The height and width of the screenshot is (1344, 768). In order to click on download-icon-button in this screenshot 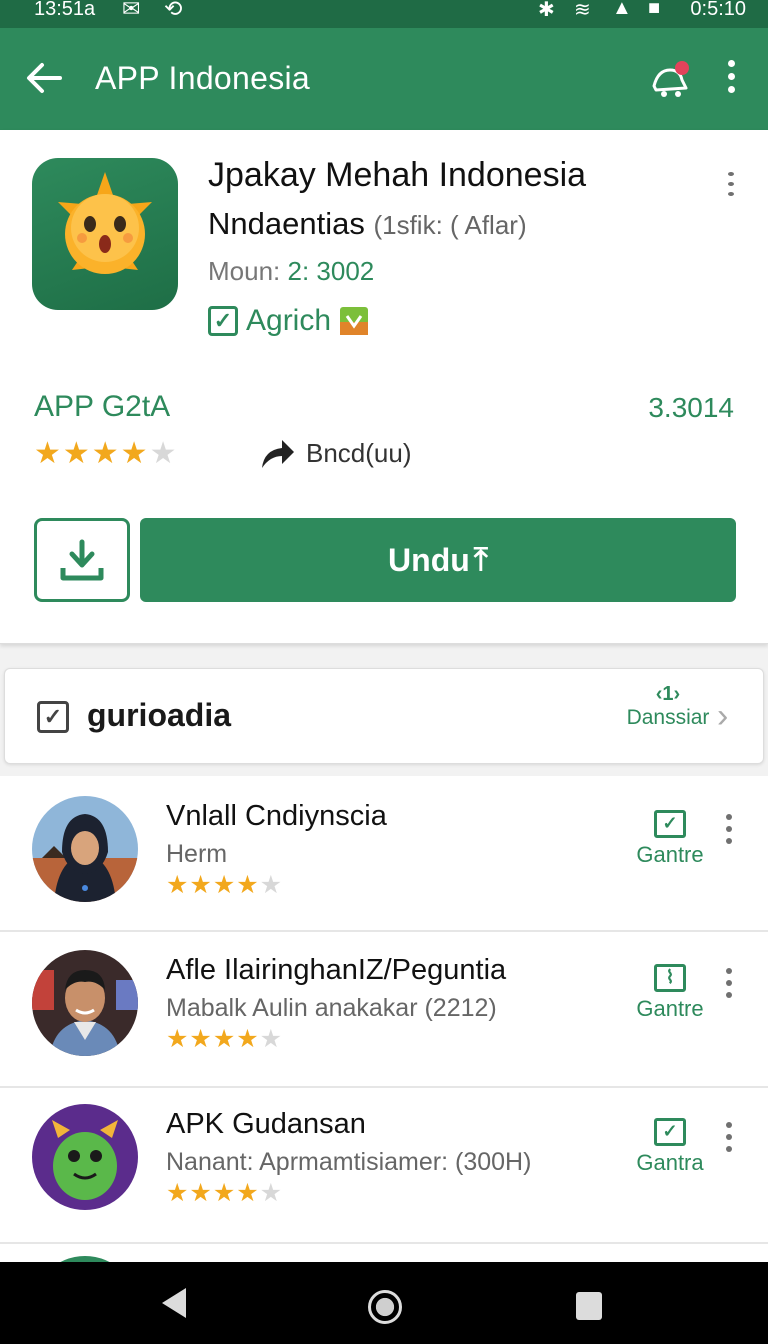, I will do `click(82, 560)`.